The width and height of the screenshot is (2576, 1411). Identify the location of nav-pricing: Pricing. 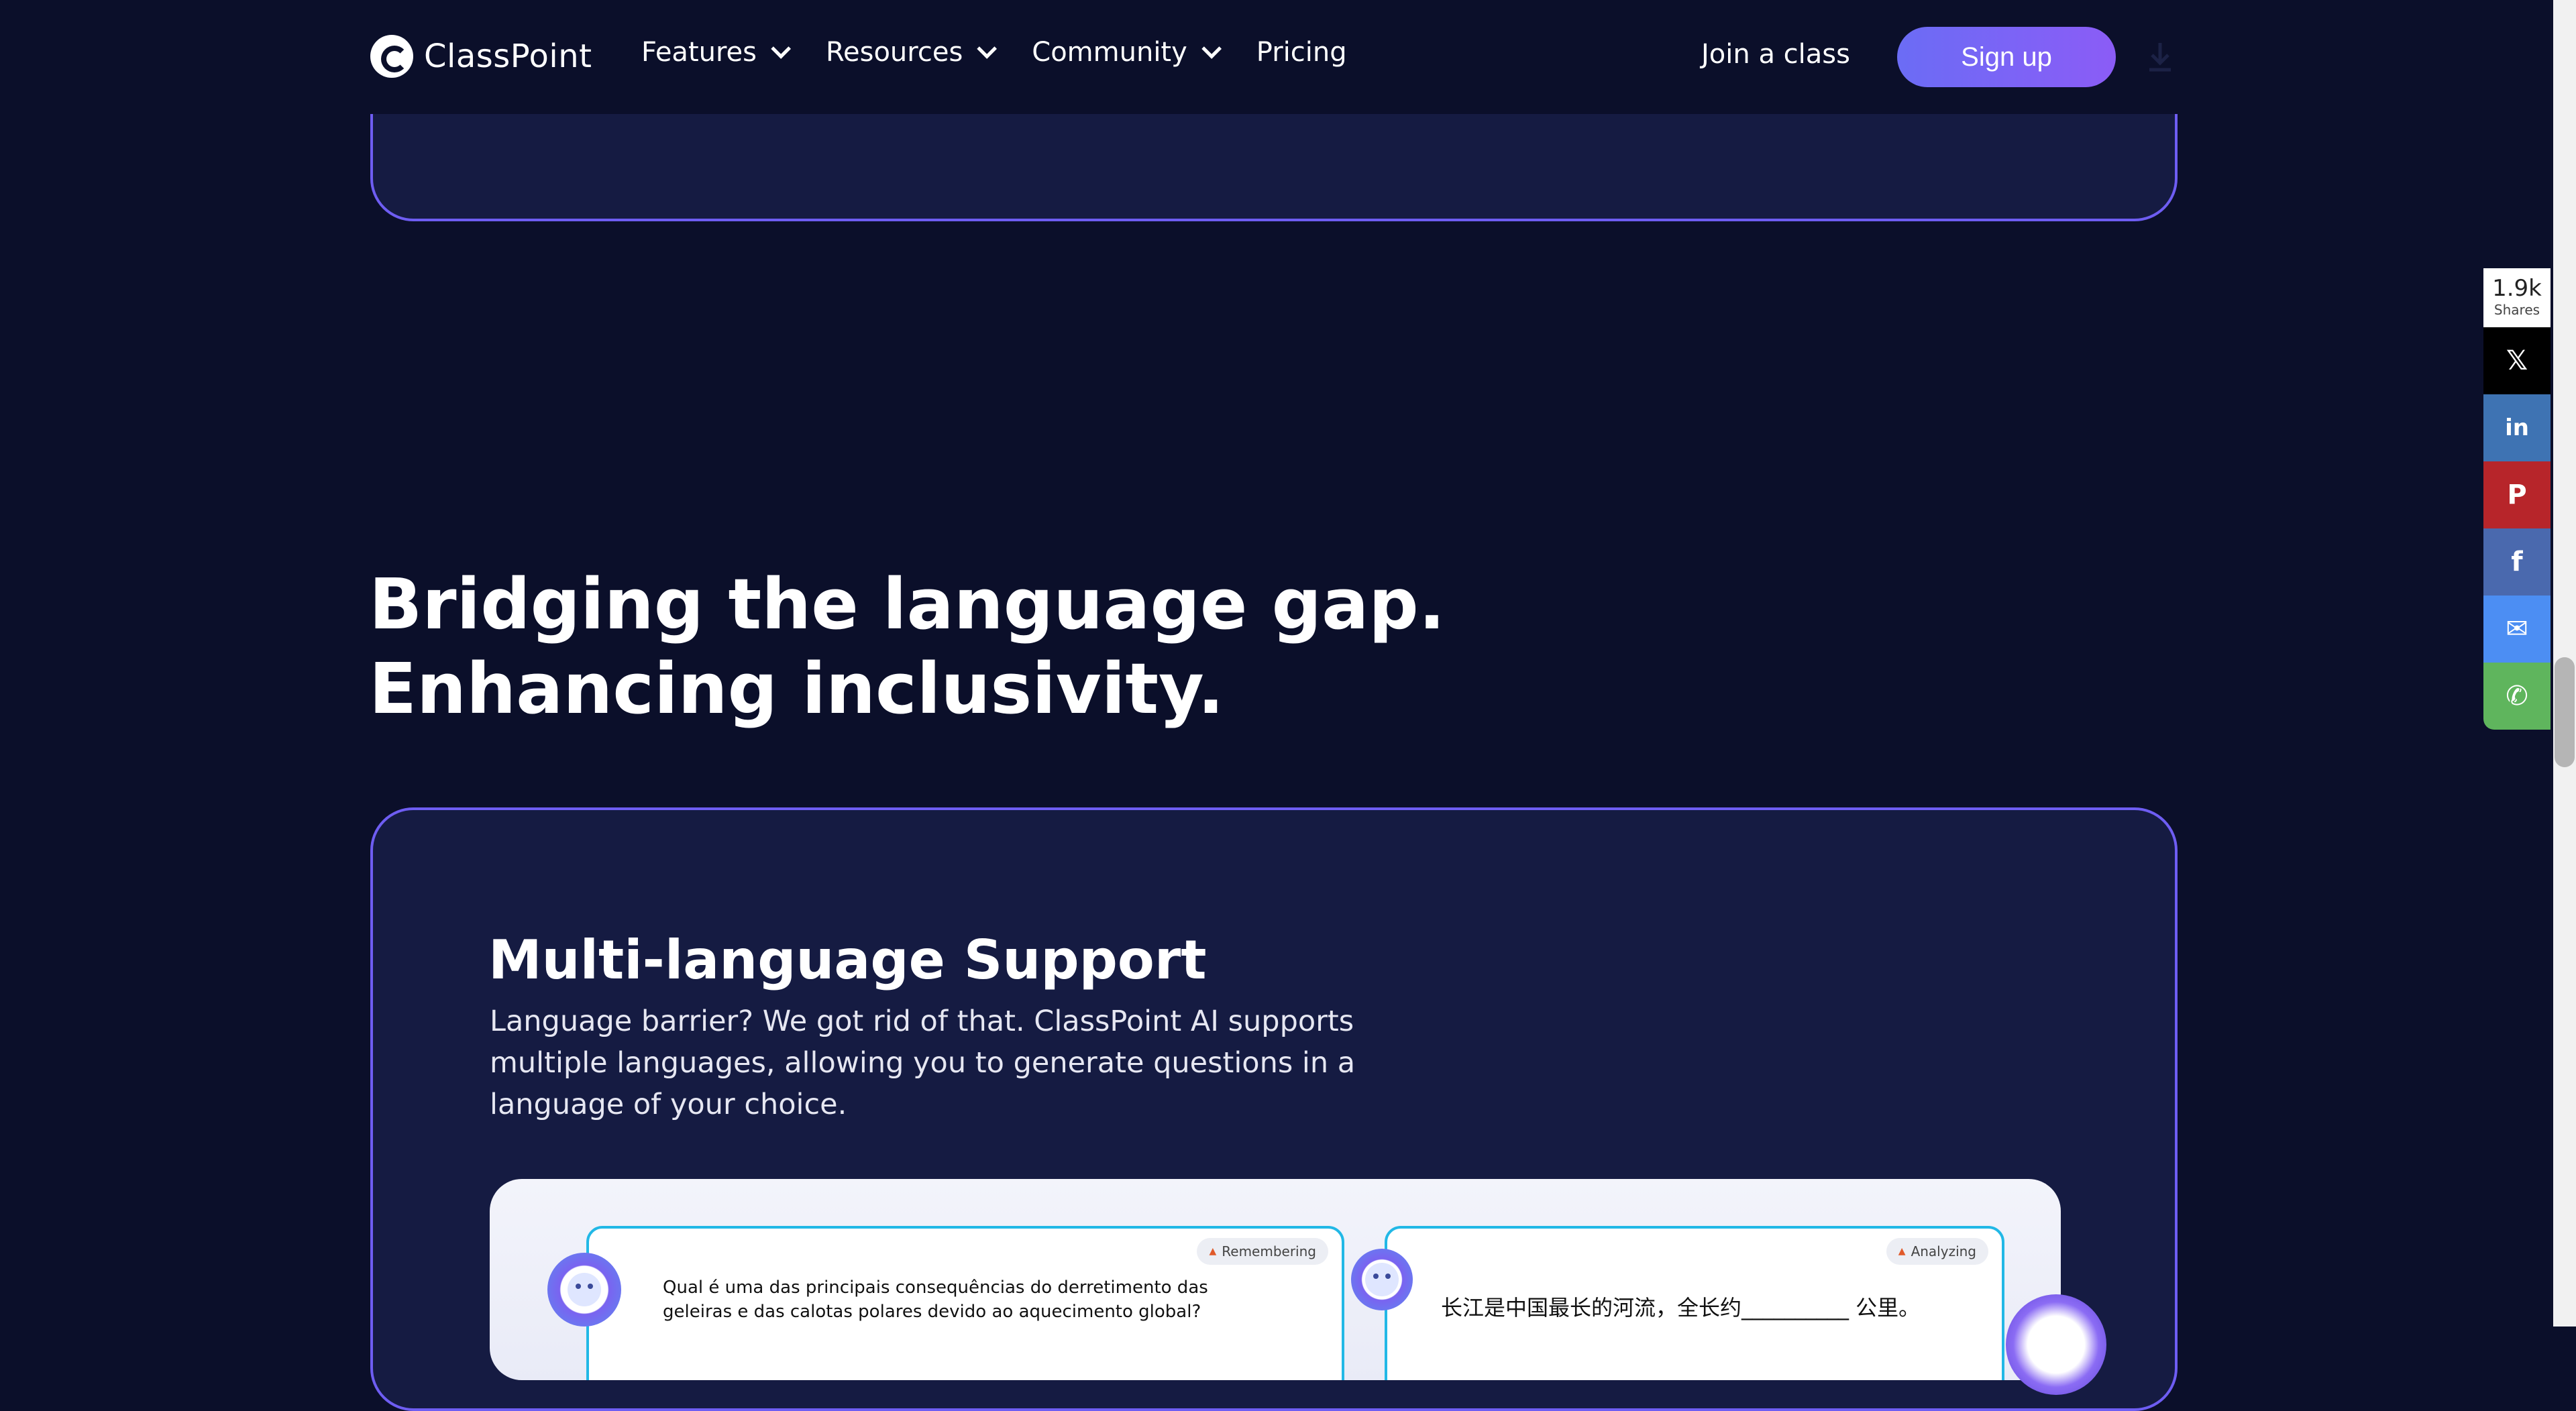
(1301, 52).